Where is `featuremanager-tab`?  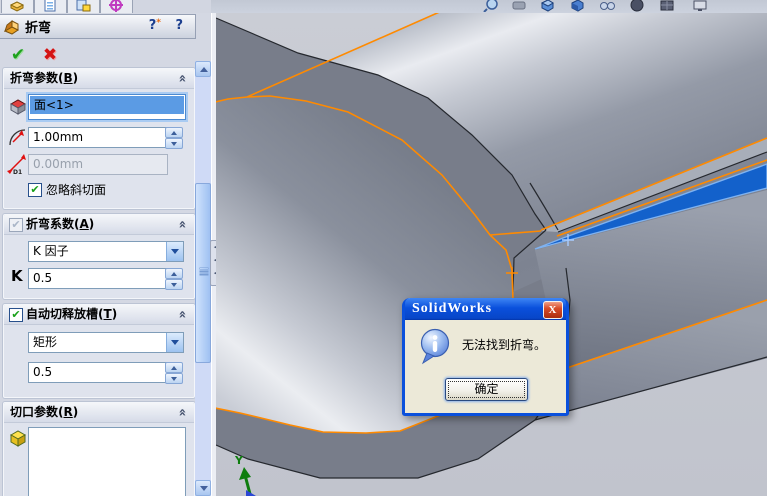
featuremanager-tab is located at coordinates (17, 7).